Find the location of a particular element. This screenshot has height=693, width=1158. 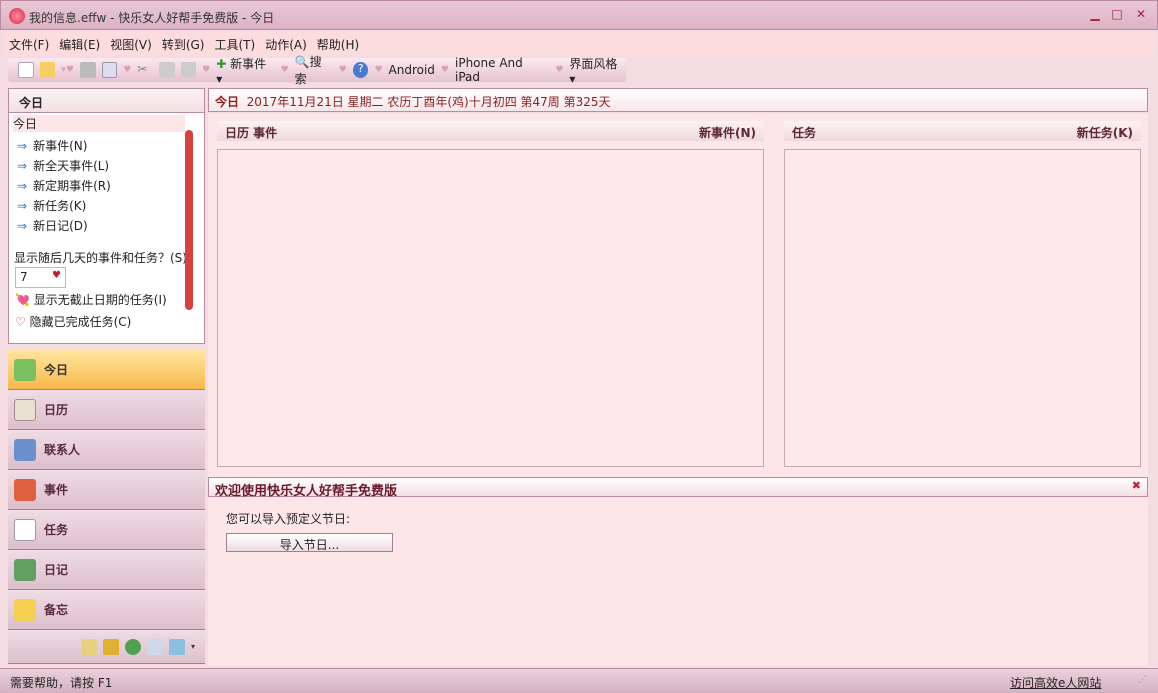

menu-goto: 转到(G) is located at coordinates (183, 44).